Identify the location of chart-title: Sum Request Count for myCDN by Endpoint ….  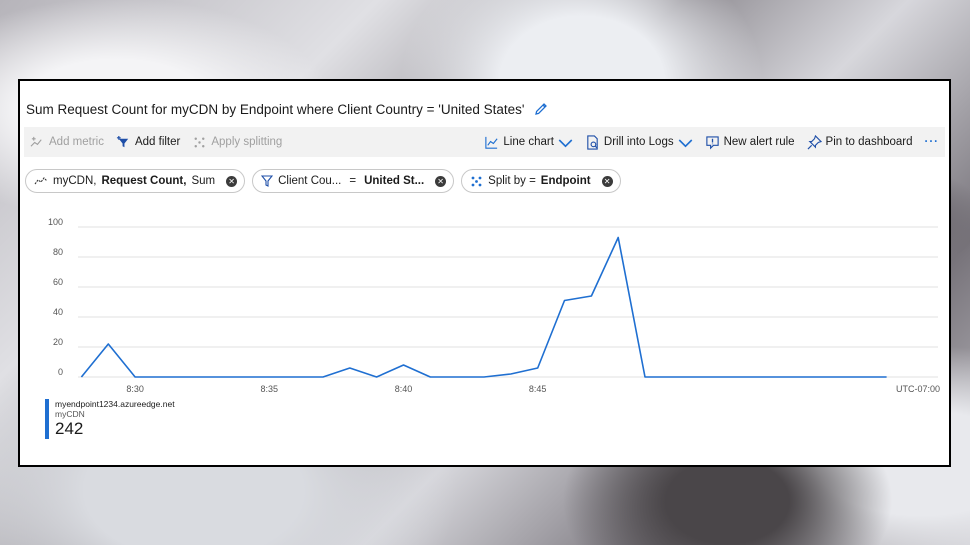
(275, 109).